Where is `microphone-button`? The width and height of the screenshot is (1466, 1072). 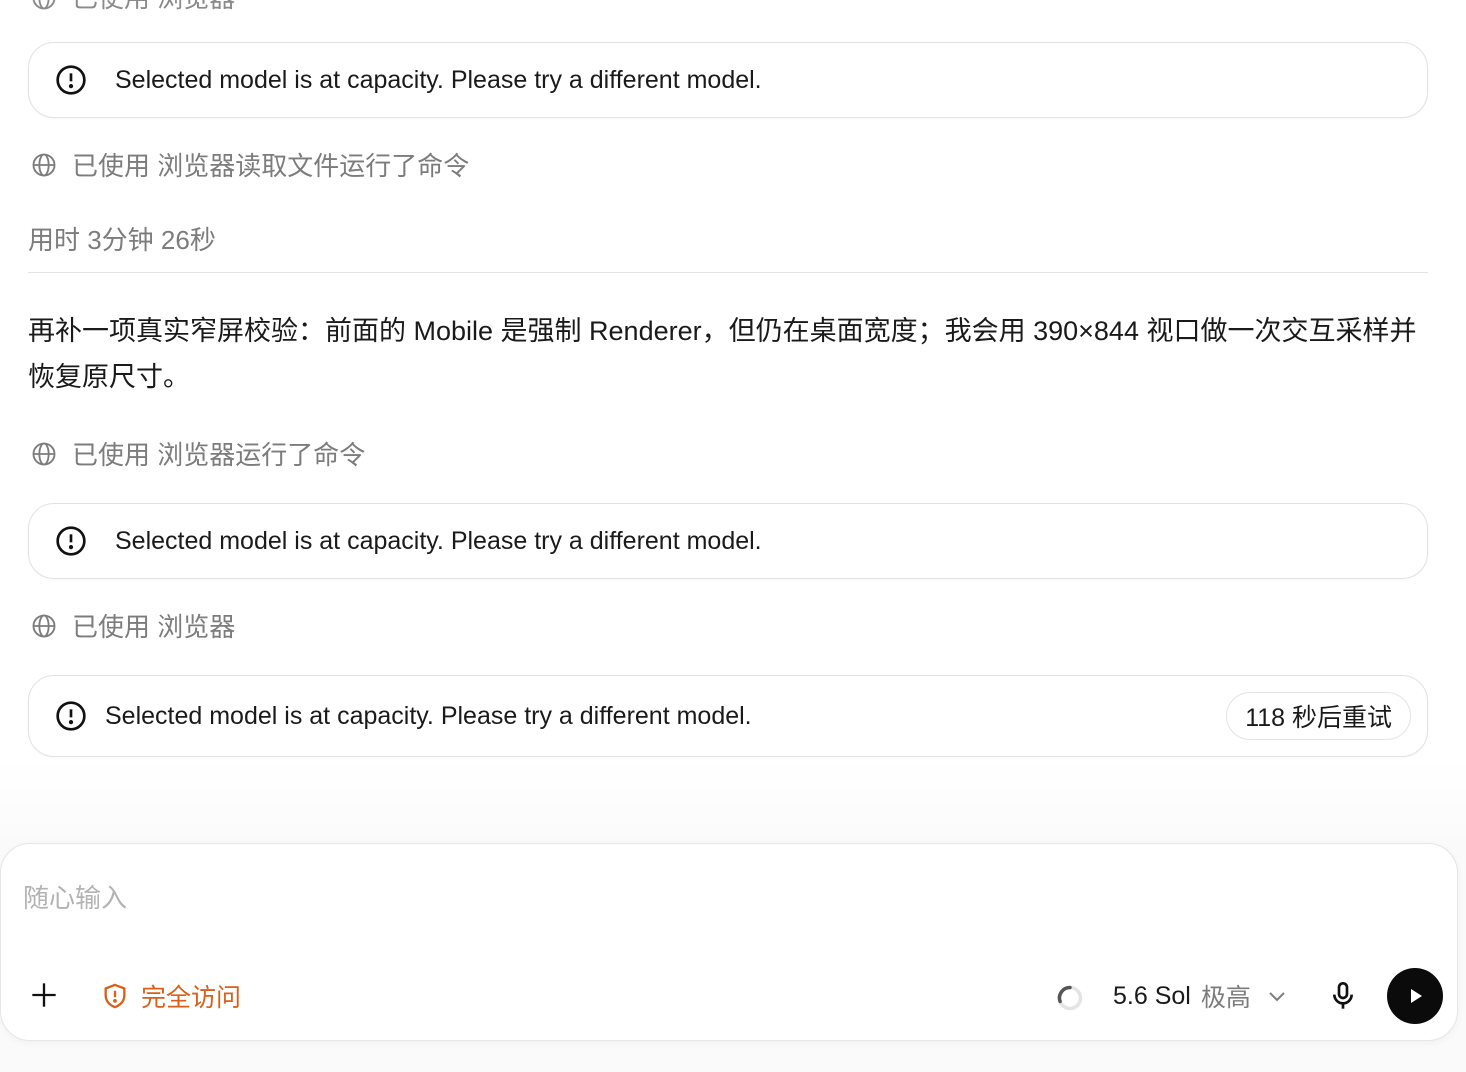 microphone-button is located at coordinates (1343, 996).